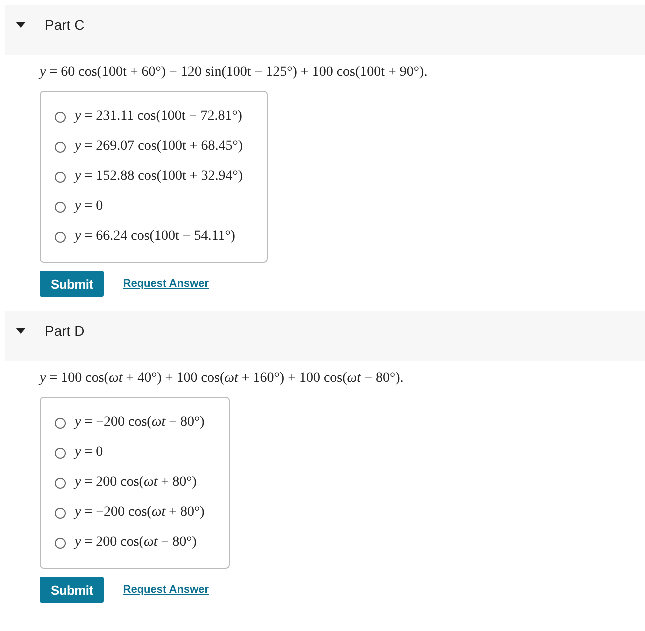  What do you see at coordinates (45, 331) in the screenshot?
I see `part-toggle: Part D` at bounding box center [45, 331].